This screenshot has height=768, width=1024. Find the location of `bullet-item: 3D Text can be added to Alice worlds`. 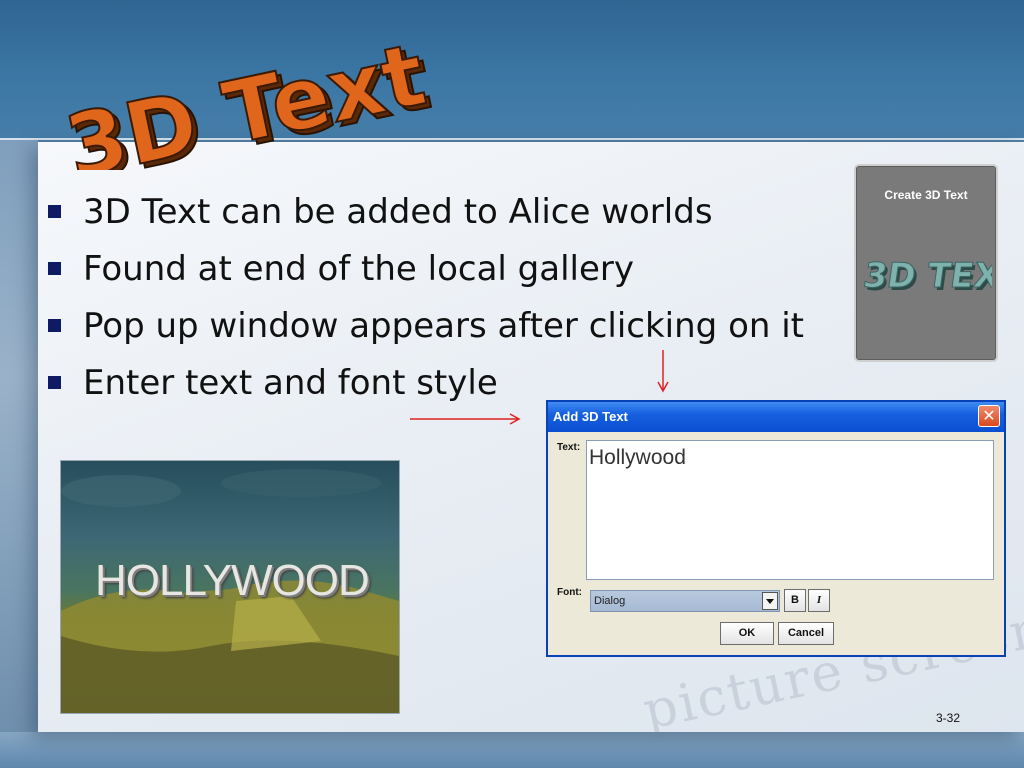

bullet-item: 3D Text can be added to Alice worlds is located at coordinates (426, 211).